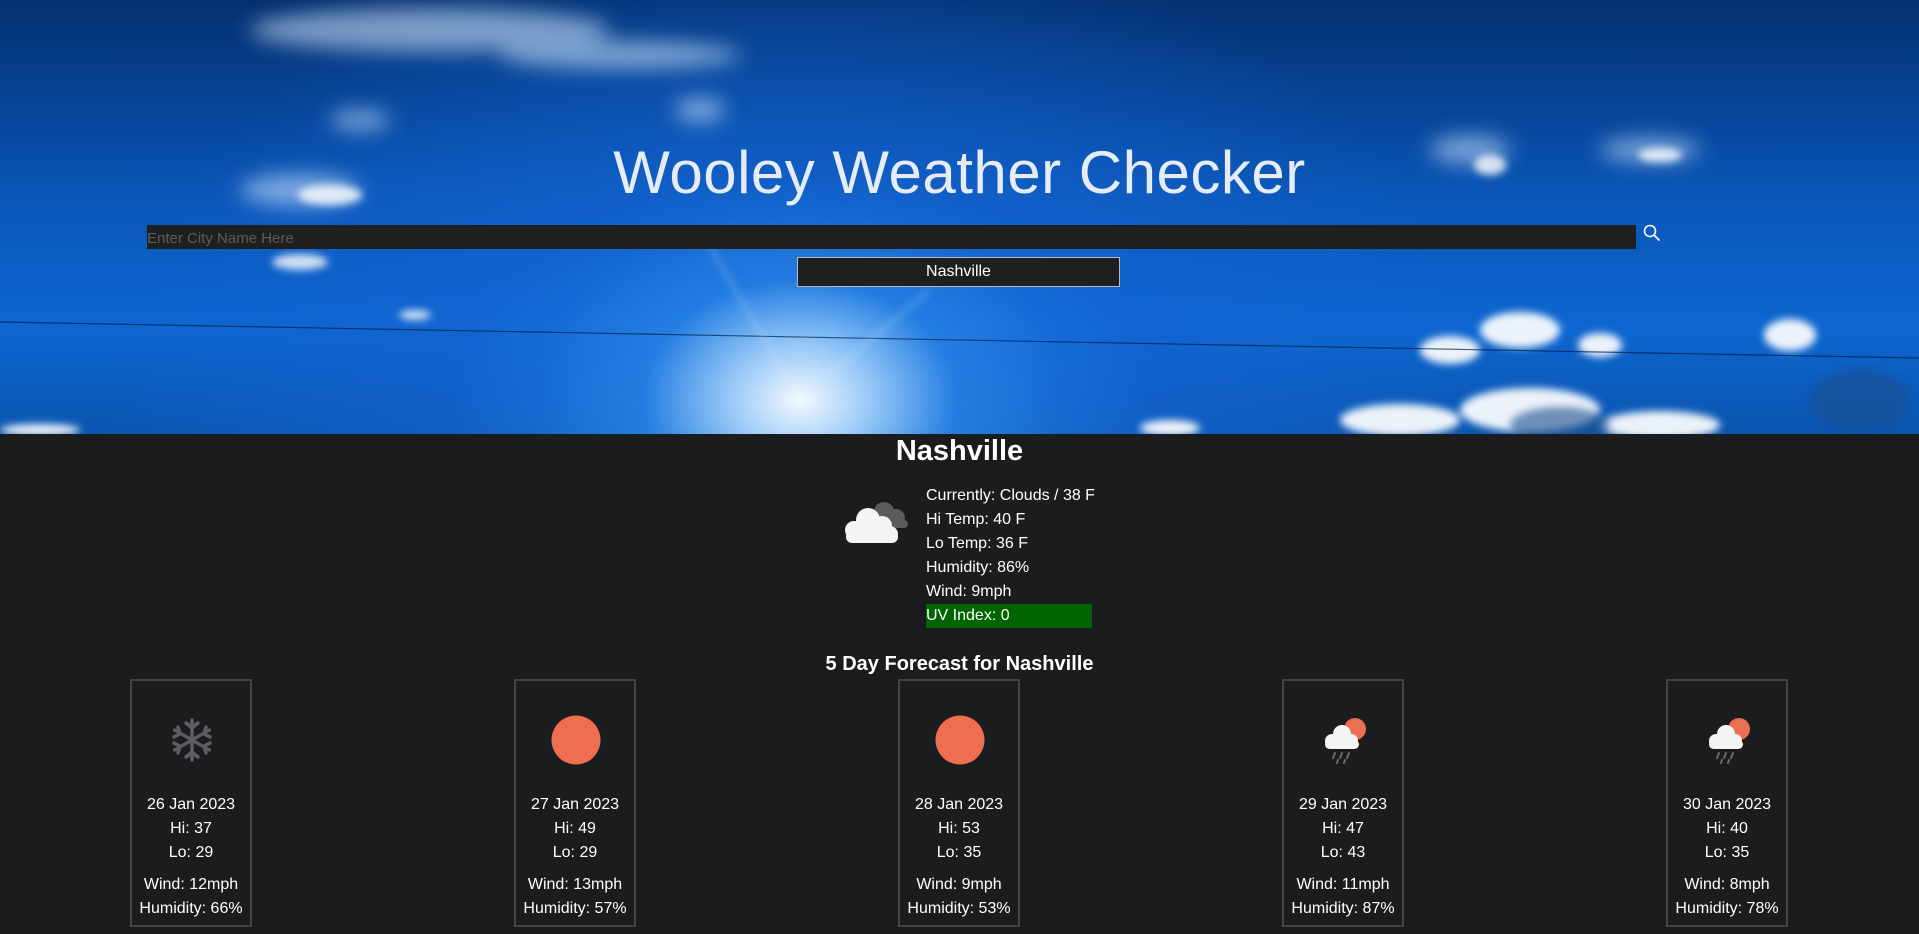 This screenshot has width=1919, height=934. What do you see at coordinates (1343, 828) in the screenshot?
I see `forecast-hi: Hi: 47` at bounding box center [1343, 828].